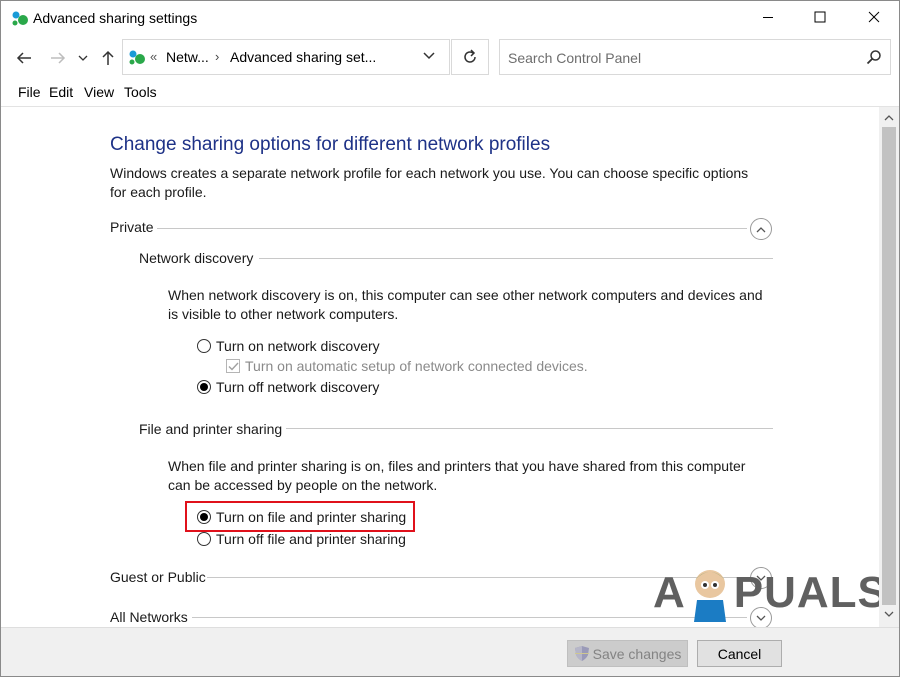 This screenshot has width=900, height=677. I want to click on forward-arrow-icon, so click(58, 58).